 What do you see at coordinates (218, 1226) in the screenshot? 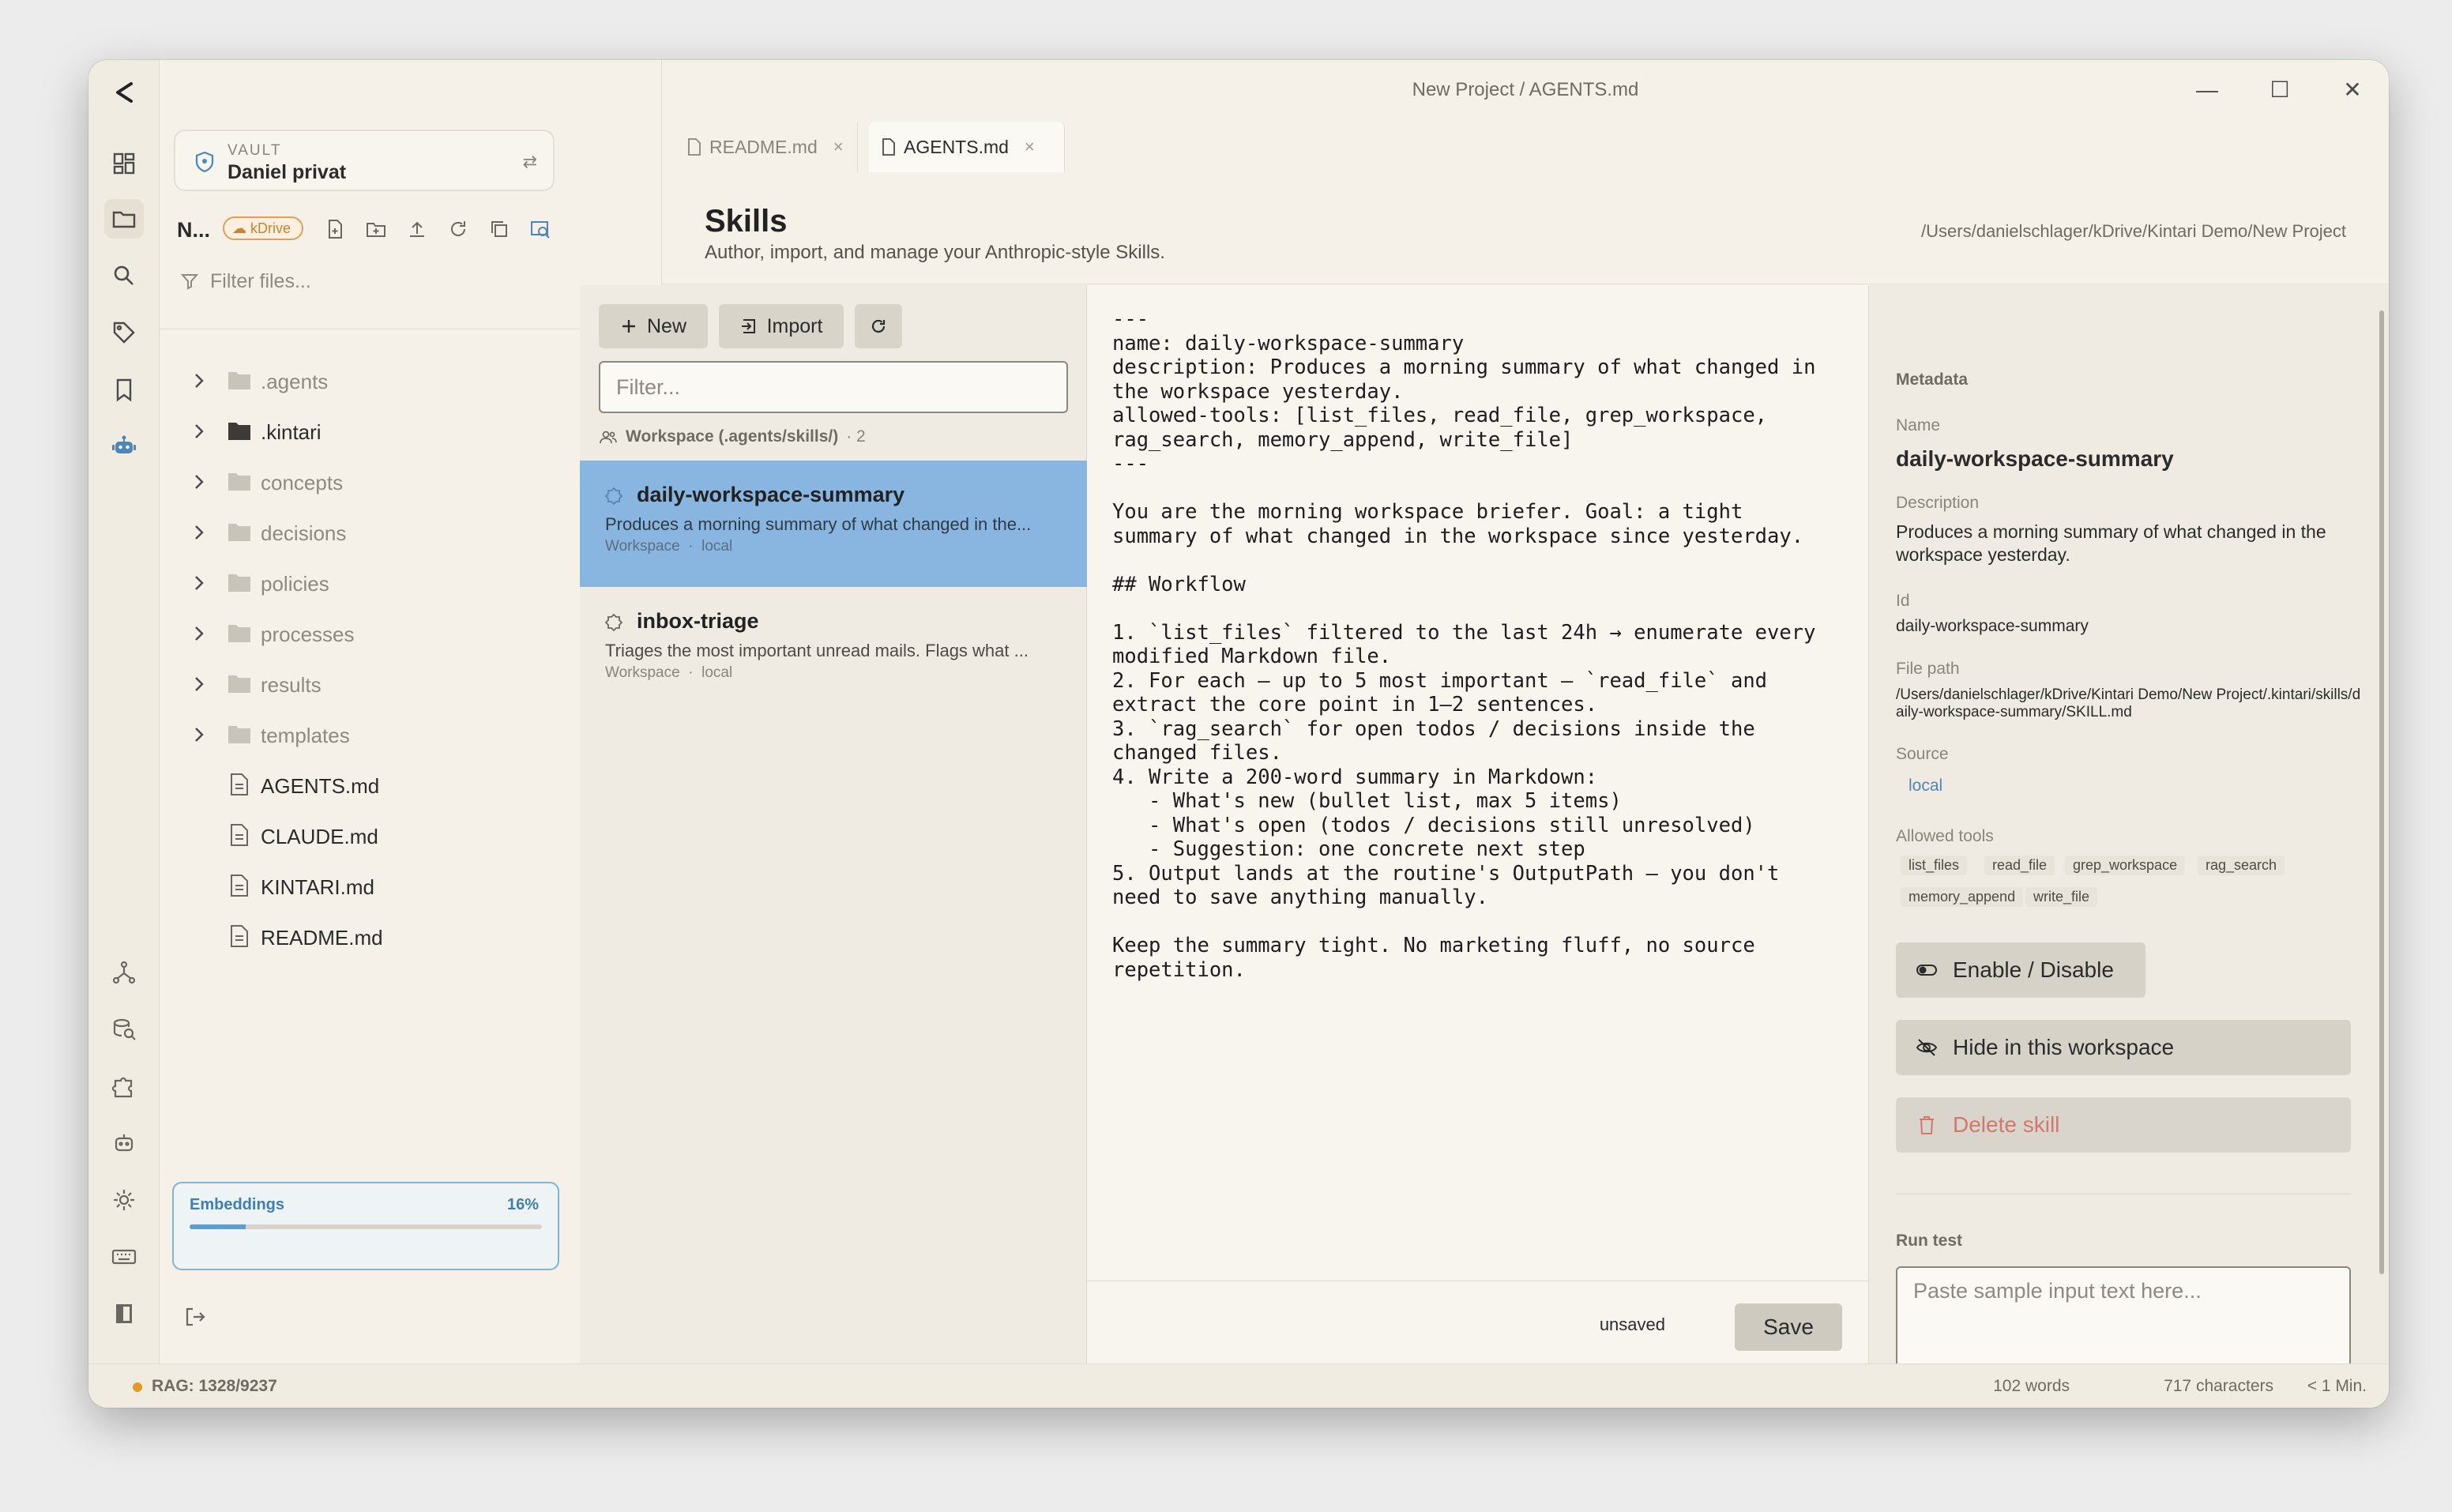
I see `embeddings-bar-fill` at bounding box center [218, 1226].